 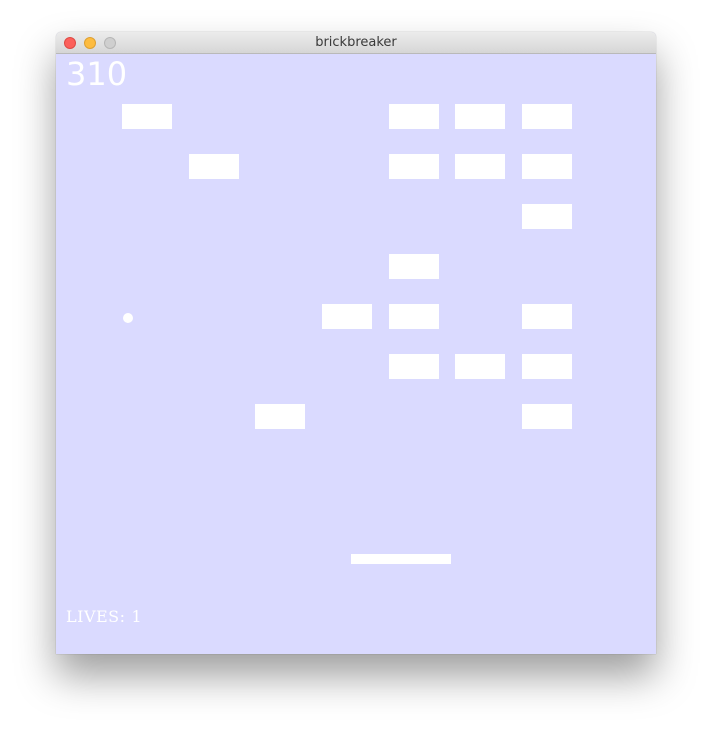 What do you see at coordinates (137, 616) in the screenshot?
I see `lives-count: 1` at bounding box center [137, 616].